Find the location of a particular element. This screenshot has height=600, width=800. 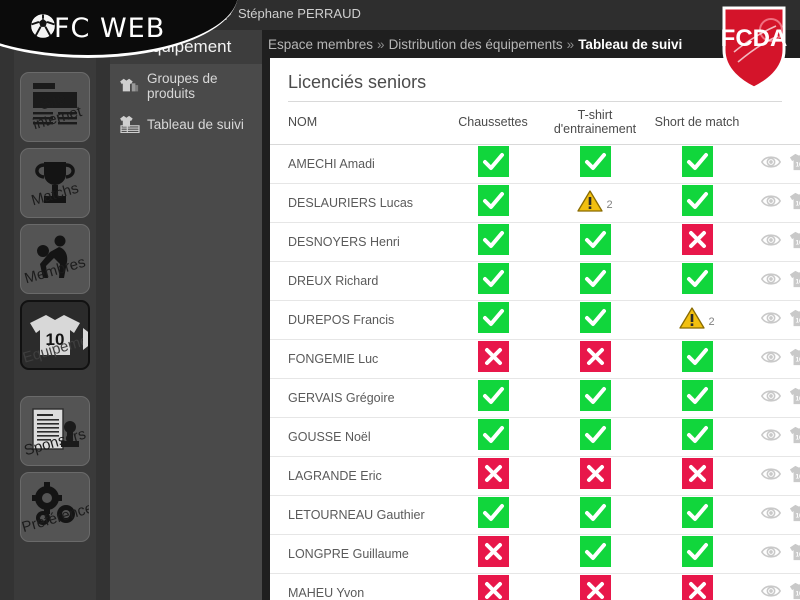

cell-short: 2 is located at coordinates (697, 320).